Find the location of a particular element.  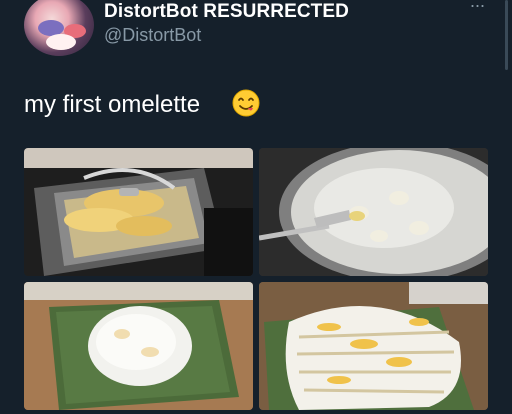

scrollbar is located at coordinates (506, 35).